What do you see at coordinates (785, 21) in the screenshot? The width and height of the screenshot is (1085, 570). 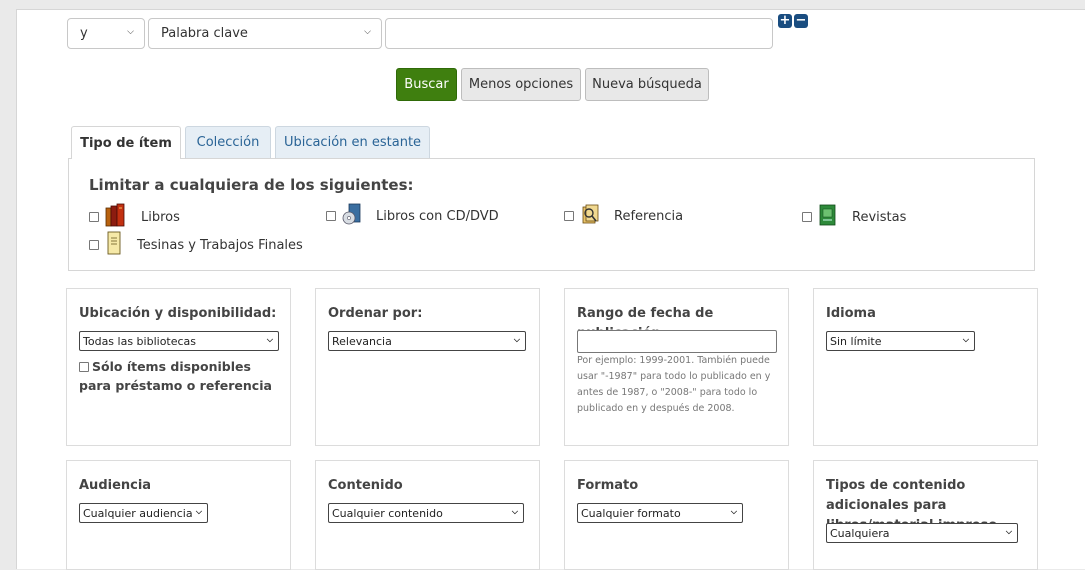 I see `add-row-icon: +` at bounding box center [785, 21].